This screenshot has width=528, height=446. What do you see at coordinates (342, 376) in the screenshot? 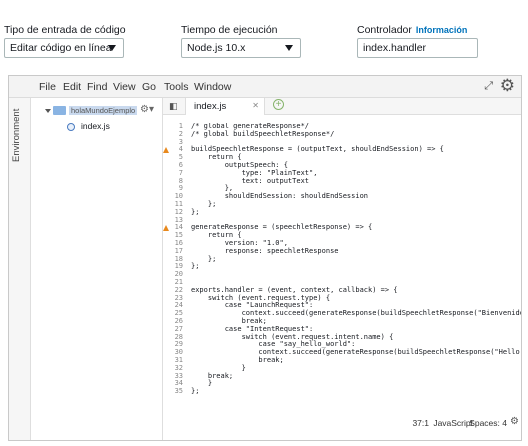
I see `code-line: 33 break;` at bounding box center [342, 376].